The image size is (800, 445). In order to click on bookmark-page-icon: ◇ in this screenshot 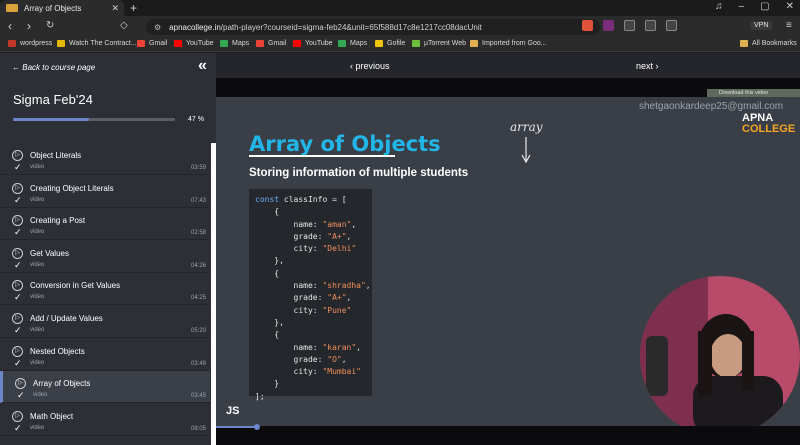, I will do `click(124, 25)`.